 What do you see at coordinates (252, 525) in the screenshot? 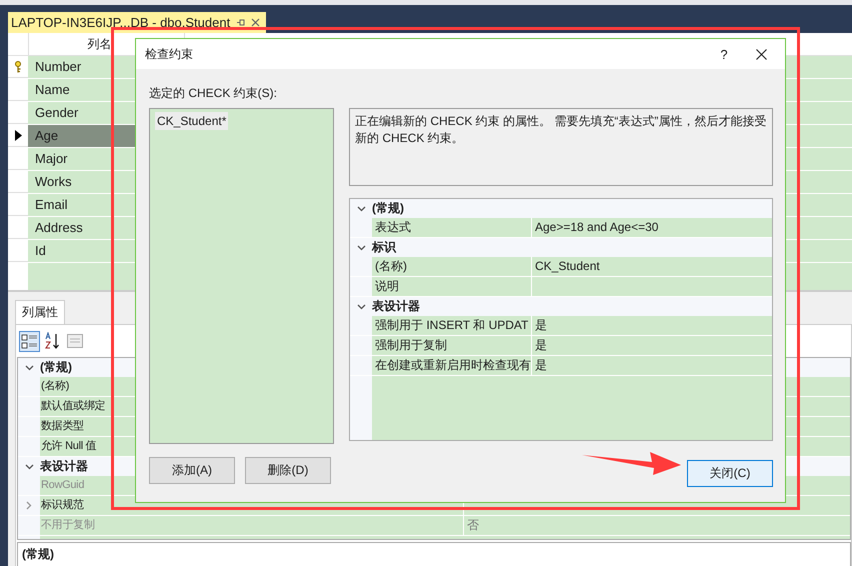
I see `property-name: 不用于复制` at bounding box center [252, 525].